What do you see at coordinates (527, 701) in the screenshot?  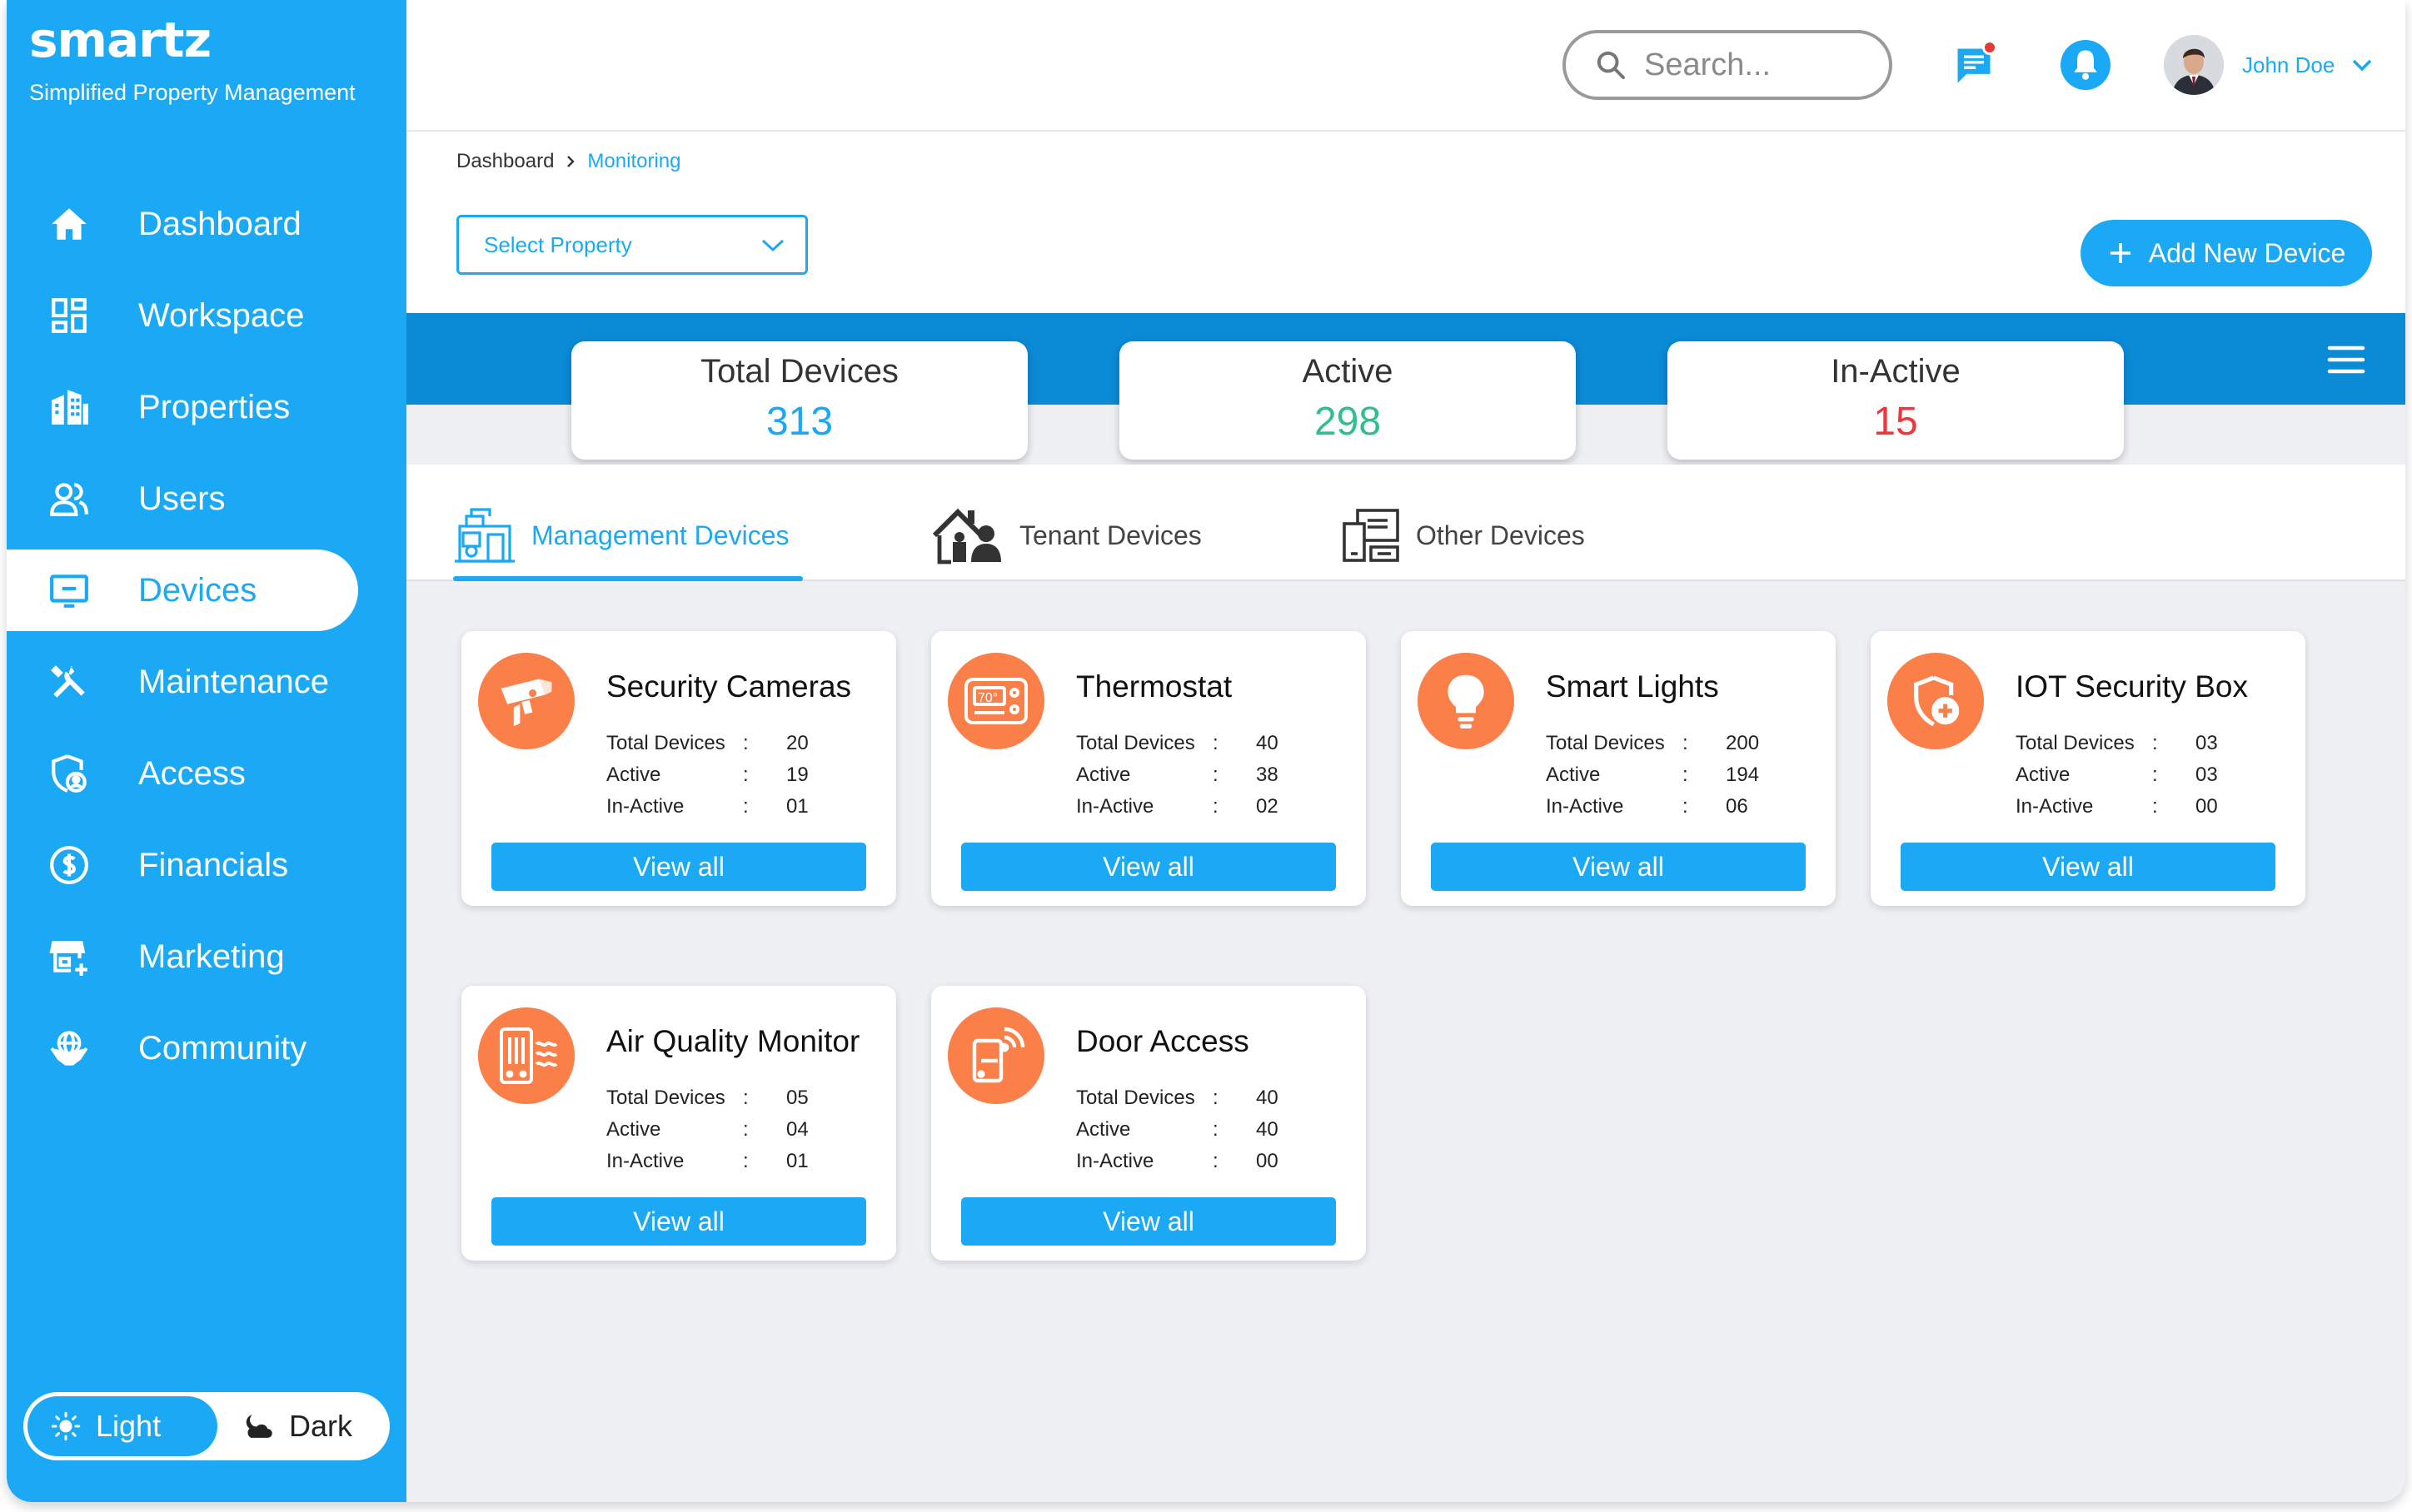 I see `camera-icon` at bounding box center [527, 701].